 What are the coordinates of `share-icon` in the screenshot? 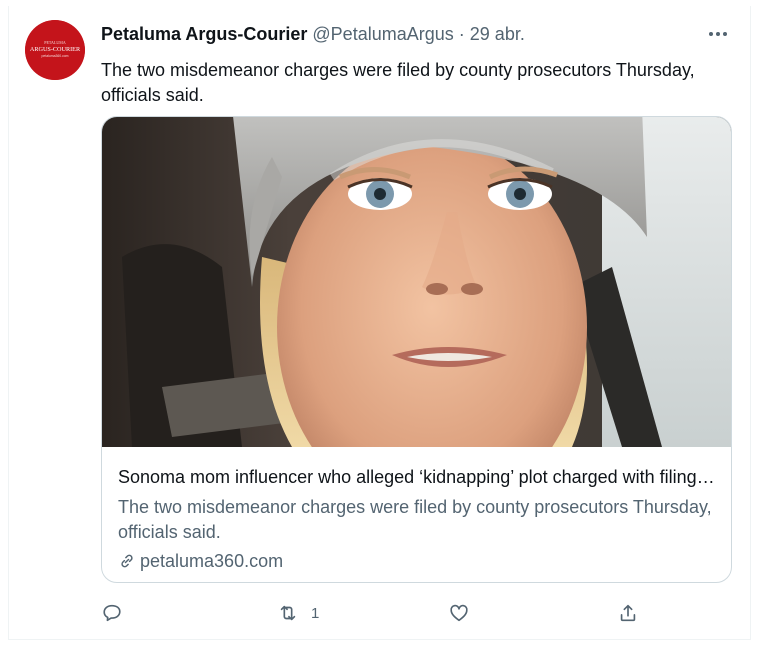 It's located at (628, 613).